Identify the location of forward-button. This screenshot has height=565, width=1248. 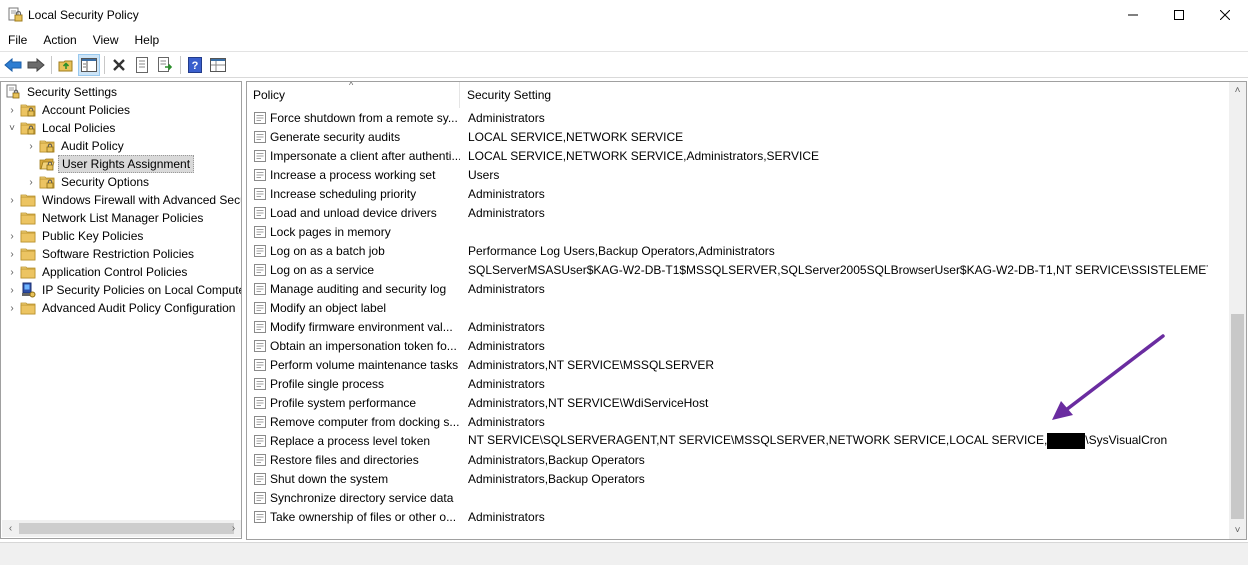
(36, 65).